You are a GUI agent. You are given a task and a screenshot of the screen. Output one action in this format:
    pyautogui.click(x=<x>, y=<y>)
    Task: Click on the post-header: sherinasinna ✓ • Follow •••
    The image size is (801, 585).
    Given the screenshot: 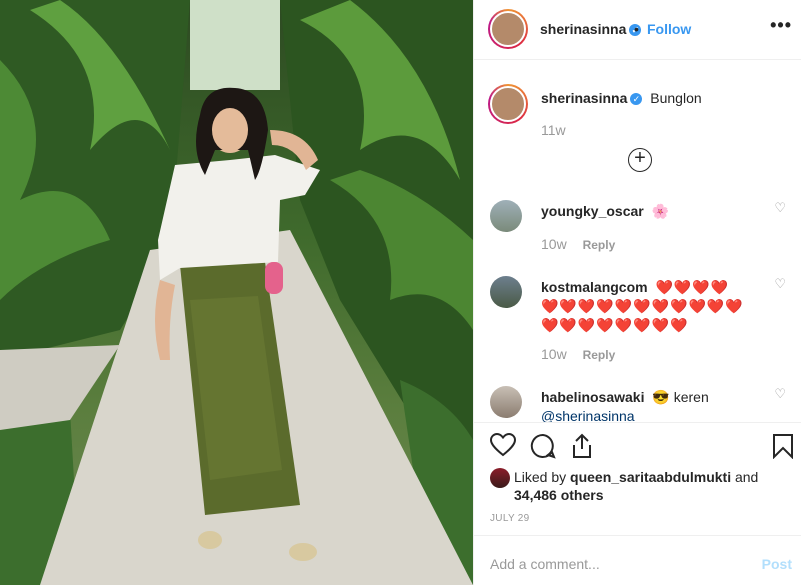 What is the action you would take?
    pyautogui.click(x=637, y=30)
    